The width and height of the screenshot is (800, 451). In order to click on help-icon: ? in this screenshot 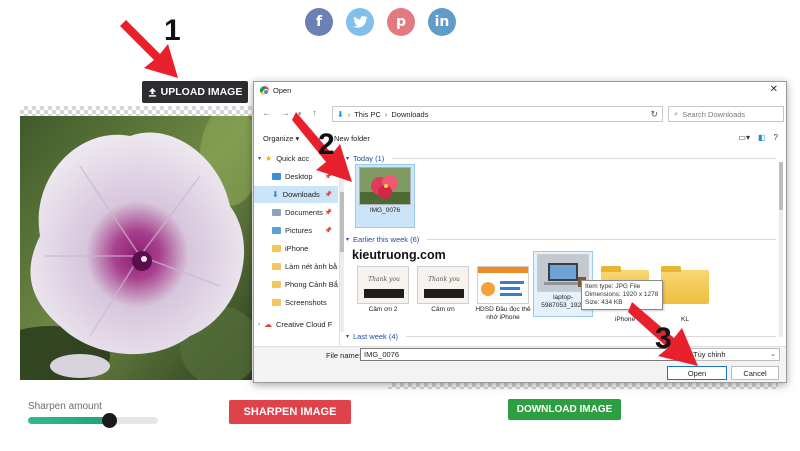, I will do `click(776, 137)`.